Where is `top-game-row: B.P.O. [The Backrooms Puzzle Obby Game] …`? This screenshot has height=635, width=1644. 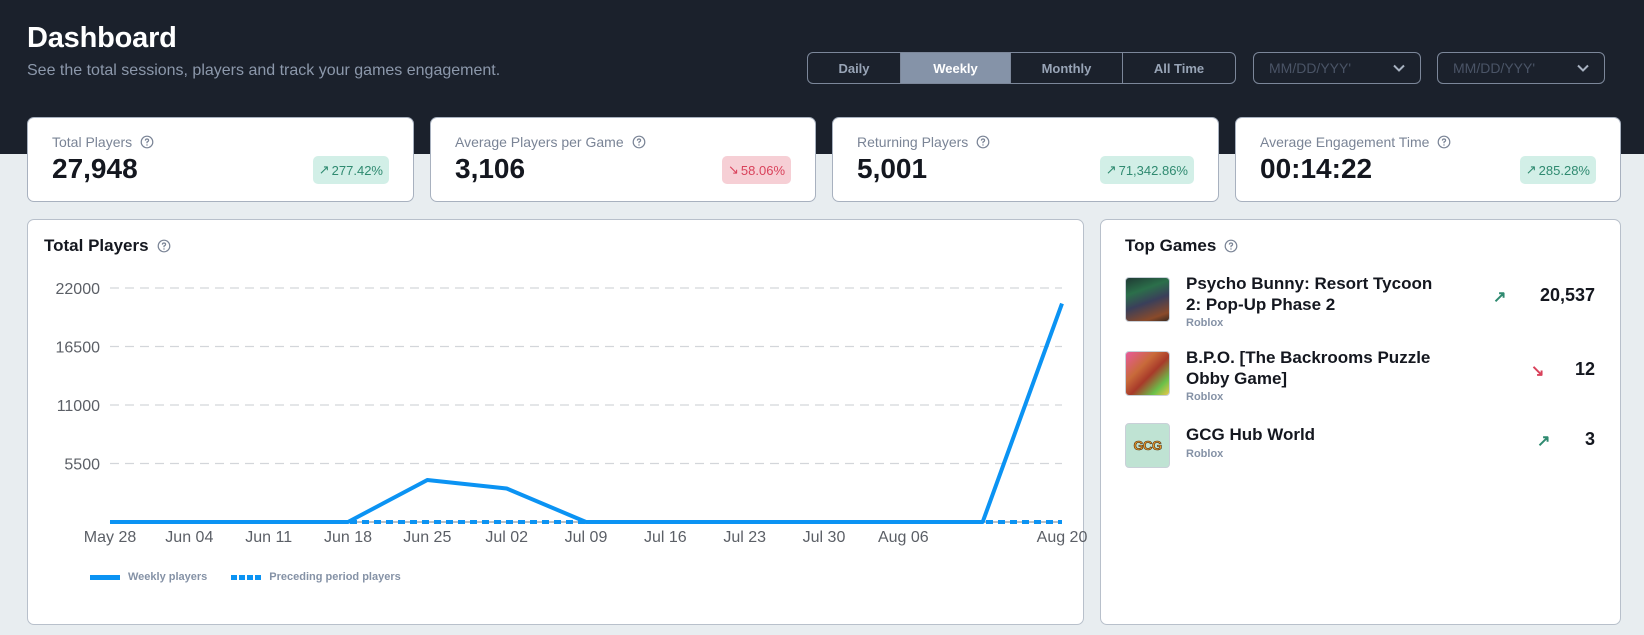 top-game-row: B.P.O. [The Backrooms Puzzle Obby Game] … is located at coordinates (1360, 377).